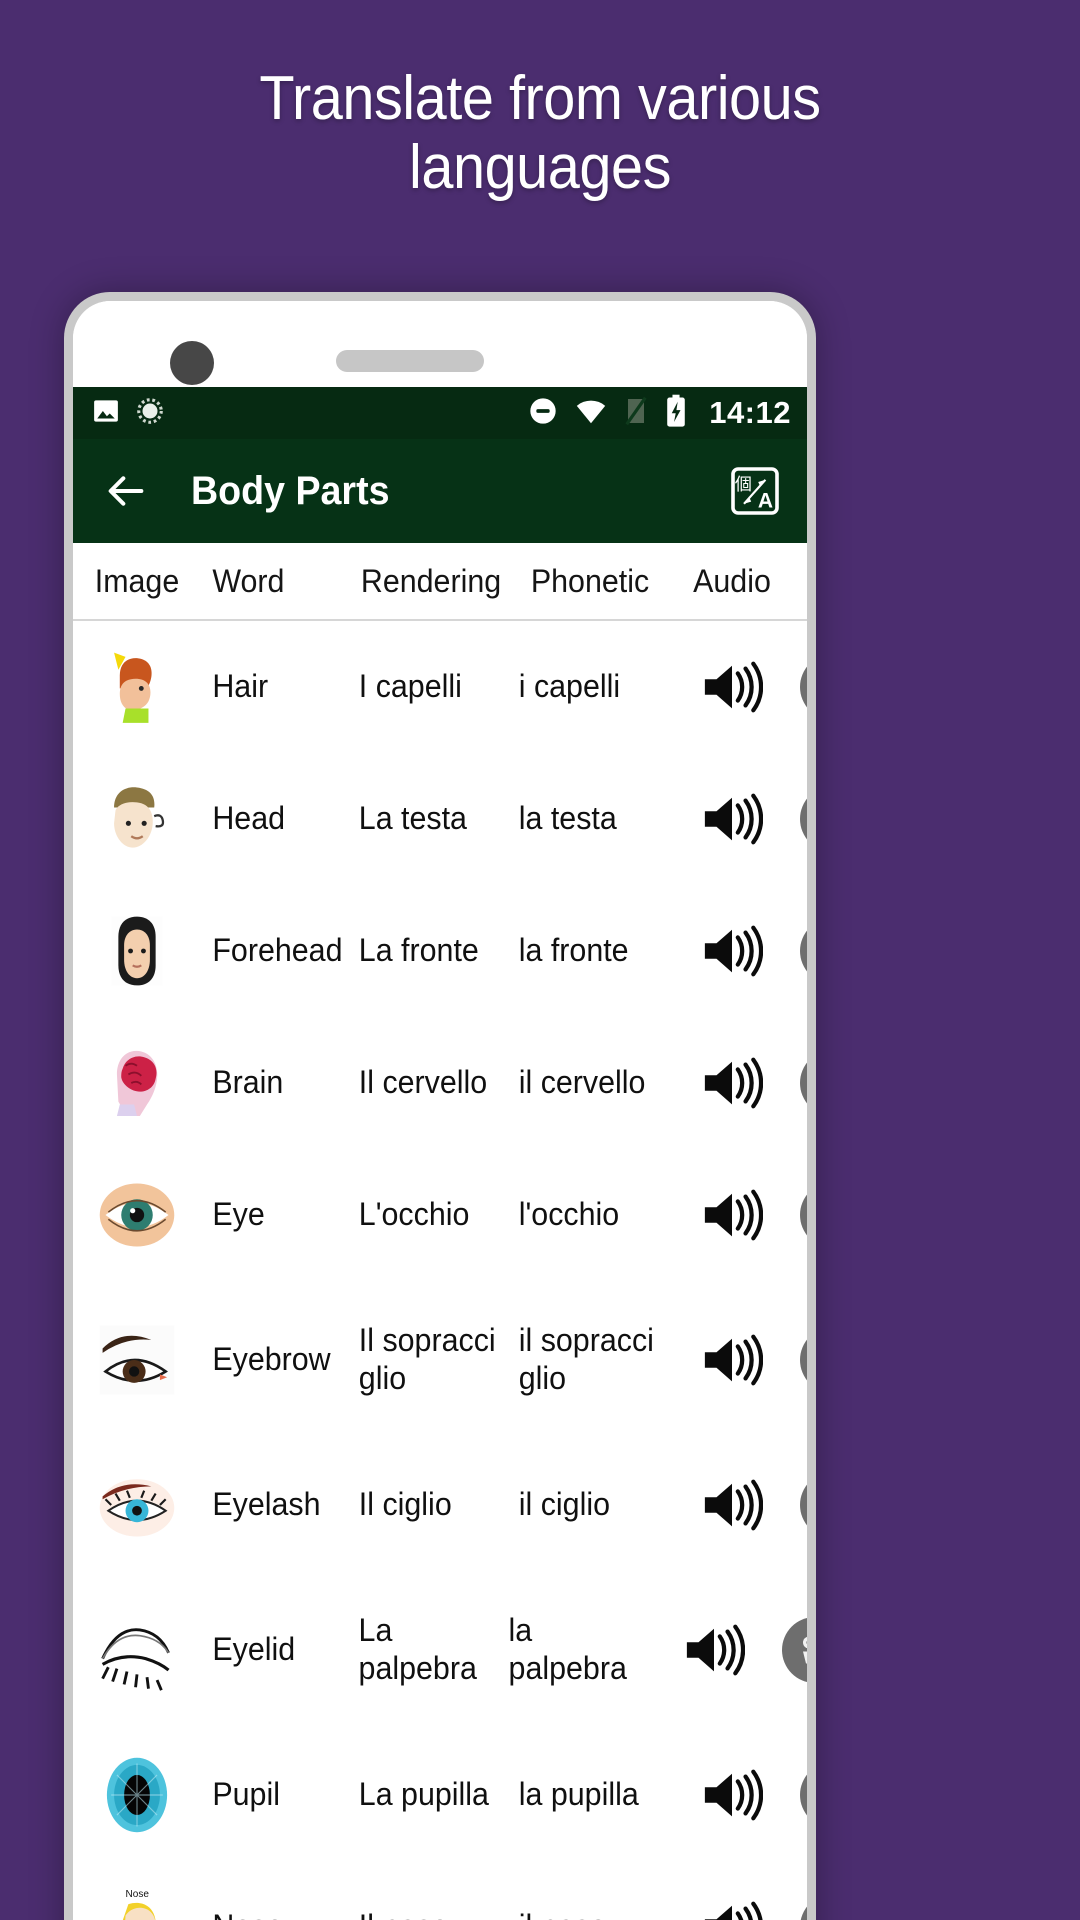  What do you see at coordinates (126, 491) in the screenshot?
I see `back-button` at bounding box center [126, 491].